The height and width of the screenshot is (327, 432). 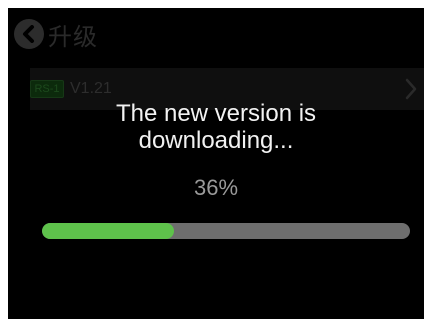 I want to click on page-title: 升级, so click(x=73, y=36).